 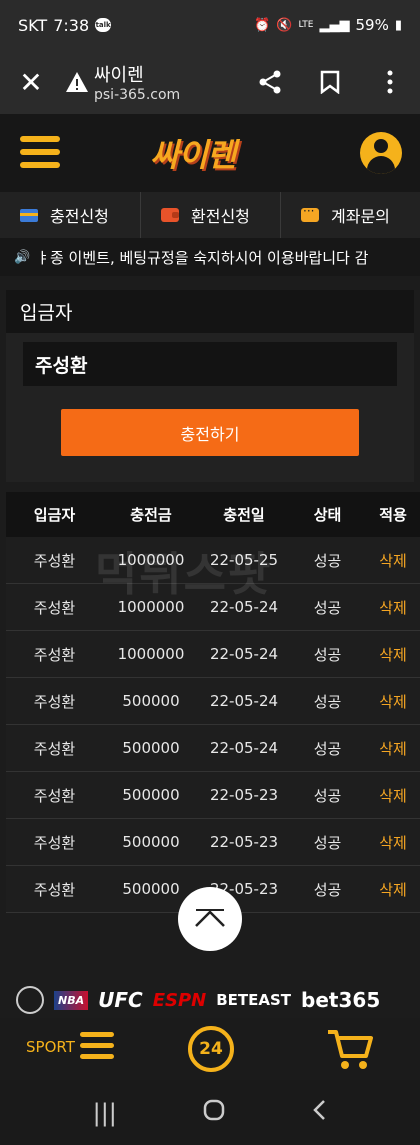 What do you see at coordinates (360, 216) in the screenshot?
I see `tab-label: 계좌문의` at bounding box center [360, 216].